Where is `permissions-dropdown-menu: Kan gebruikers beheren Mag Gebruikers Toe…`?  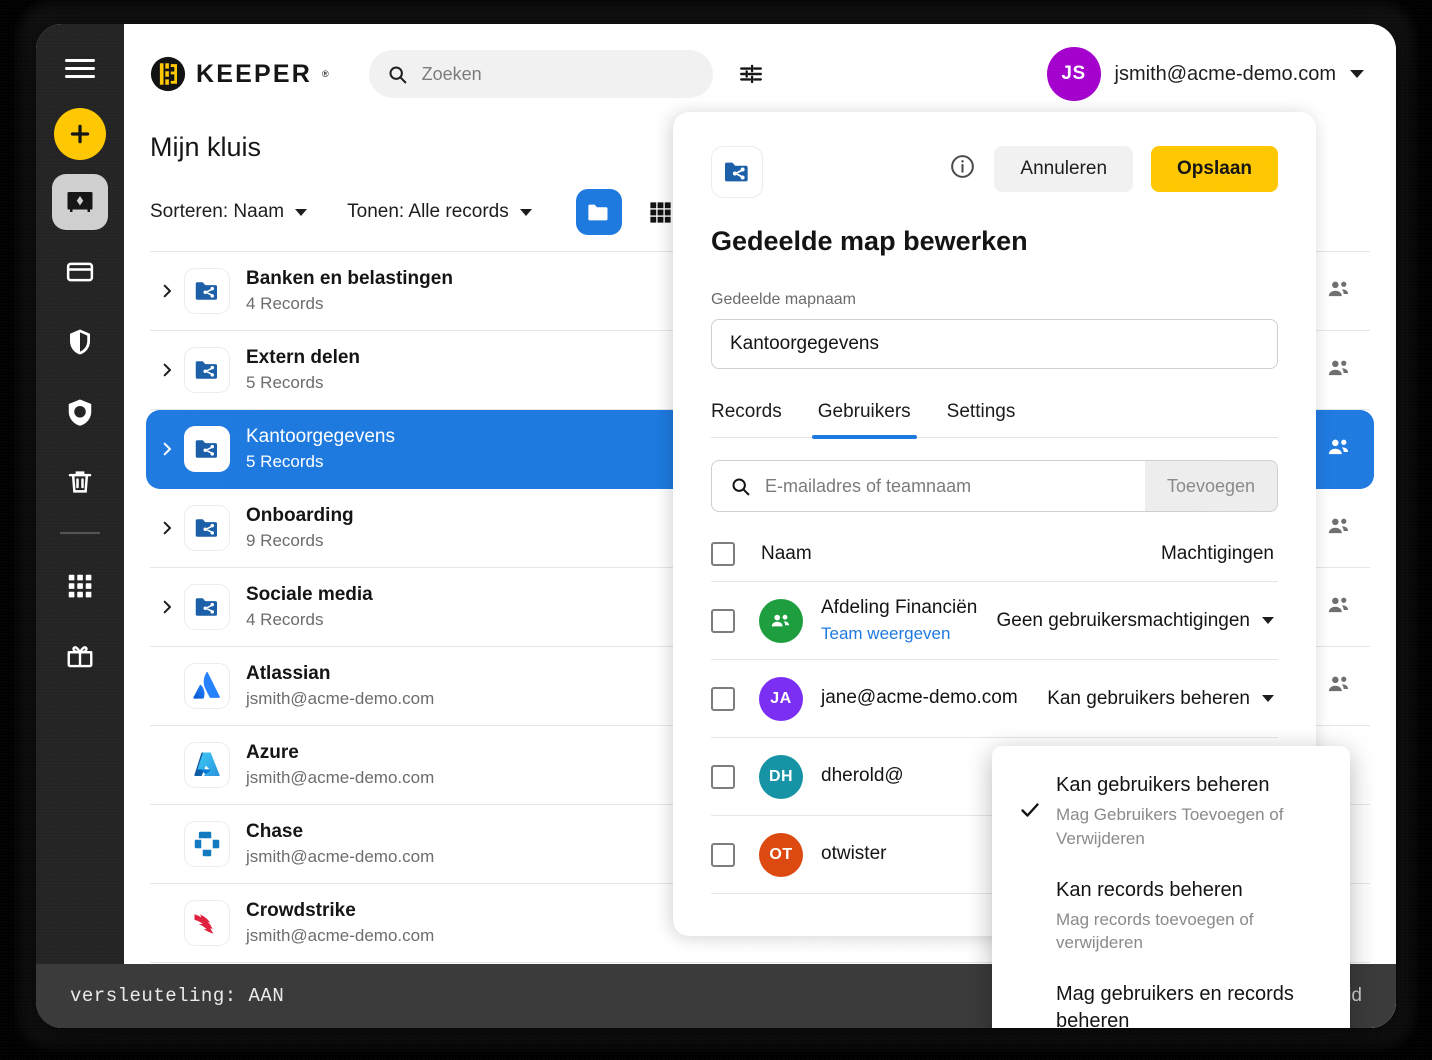
permissions-dropdown-menu: Kan gebruikers beheren Mag Gebruikers Toe… is located at coordinates (1171, 887).